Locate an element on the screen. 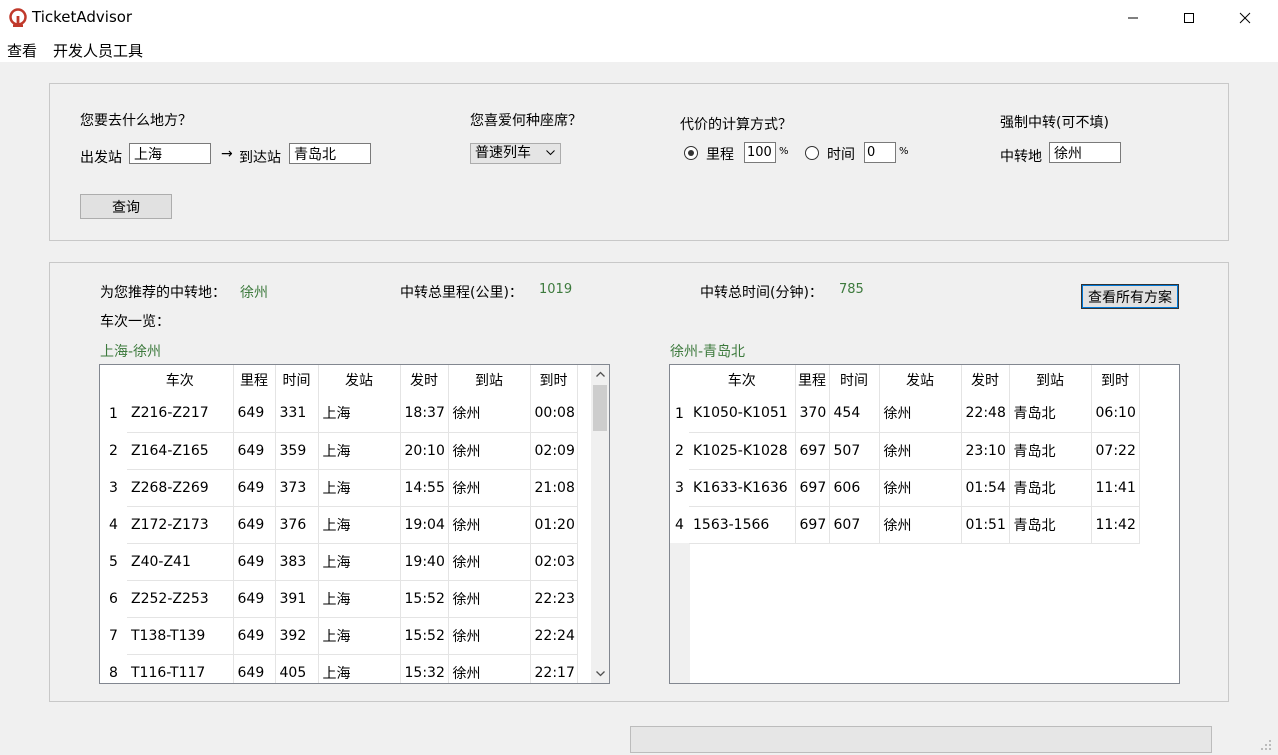  arrive-time-cell: 11:41 is located at coordinates (1115, 488).